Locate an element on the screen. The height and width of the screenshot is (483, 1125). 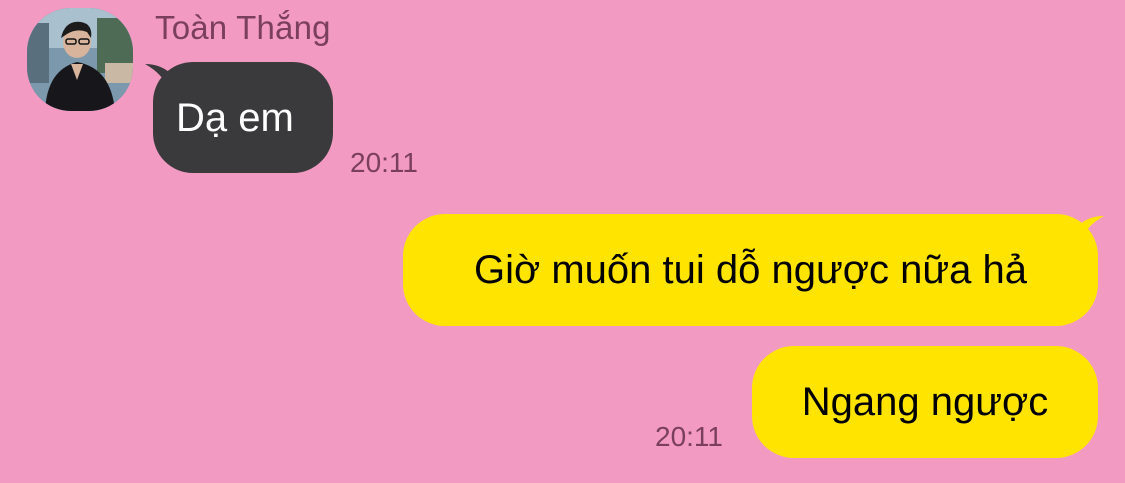
incoming-message-bubble: Dạ em is located at coordinates (243, 117).